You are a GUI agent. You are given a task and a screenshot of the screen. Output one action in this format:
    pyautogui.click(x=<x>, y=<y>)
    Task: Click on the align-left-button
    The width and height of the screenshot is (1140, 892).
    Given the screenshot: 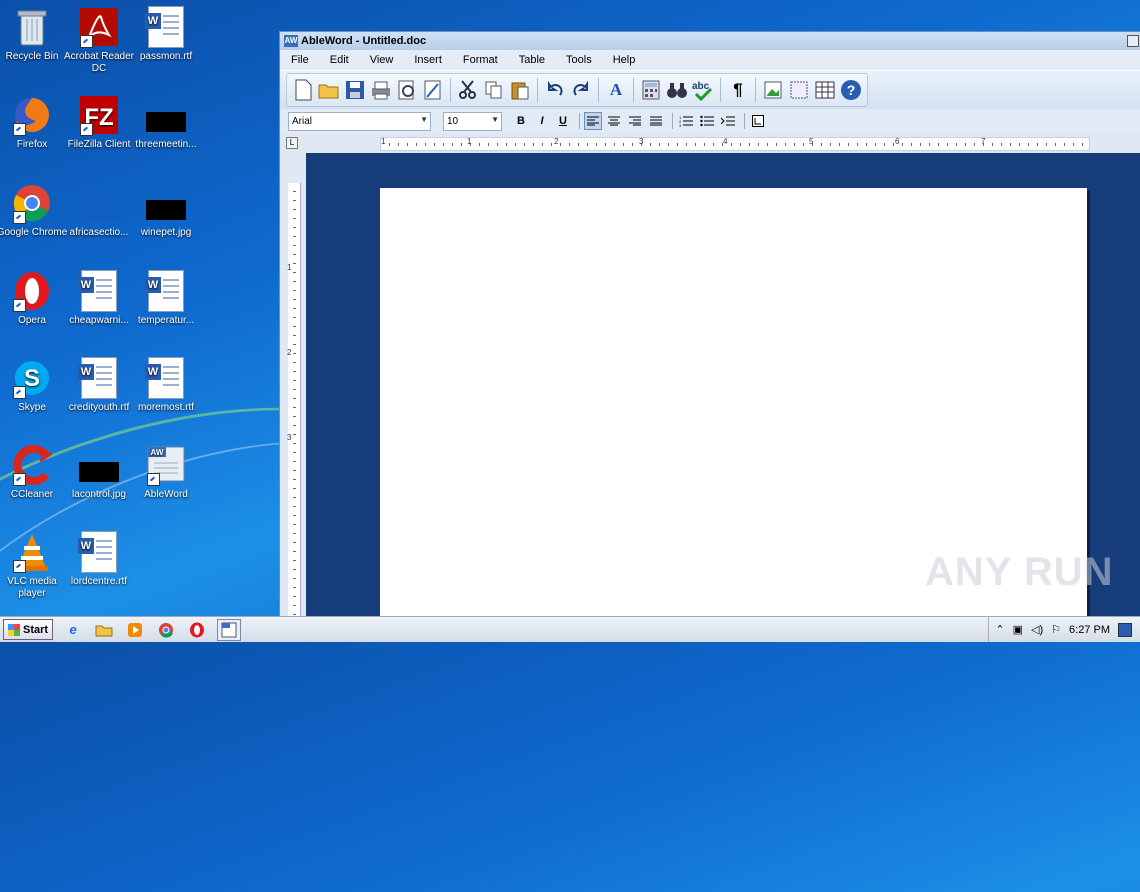 What is the action you would take?
    pyautogui.click(x=593, y=121)
    